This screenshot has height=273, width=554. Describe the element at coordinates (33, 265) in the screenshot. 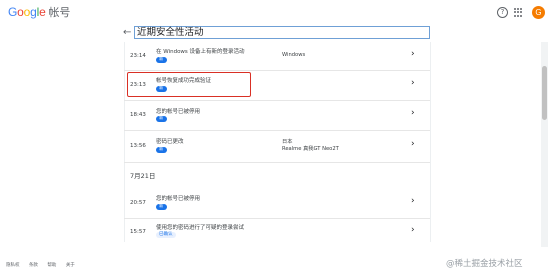

I see `footer-link-terms: 条款` at that location.